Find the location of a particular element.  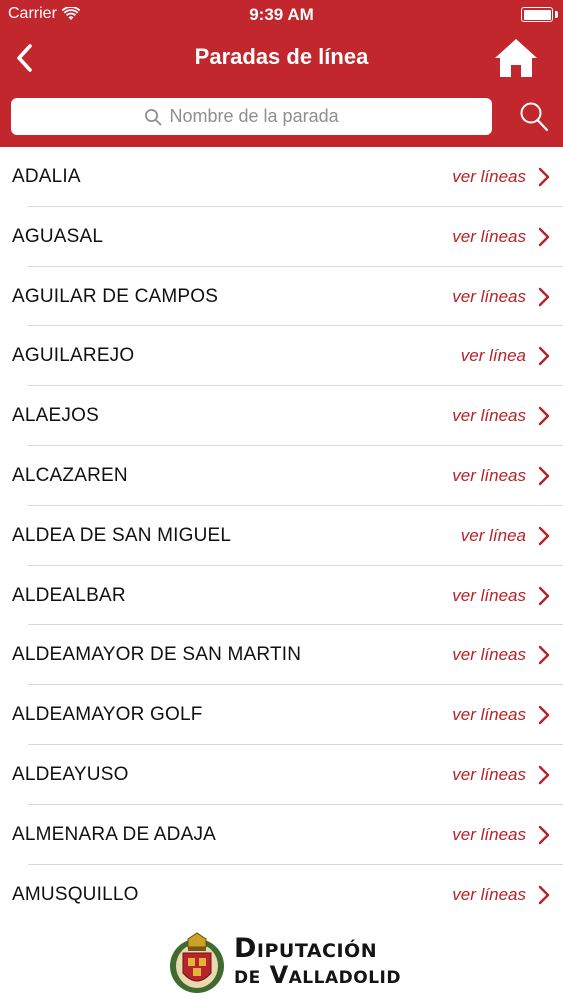

stop-row: ALDEA DE SAN MIGUEL ver línea is located at coordinates (281, 536).